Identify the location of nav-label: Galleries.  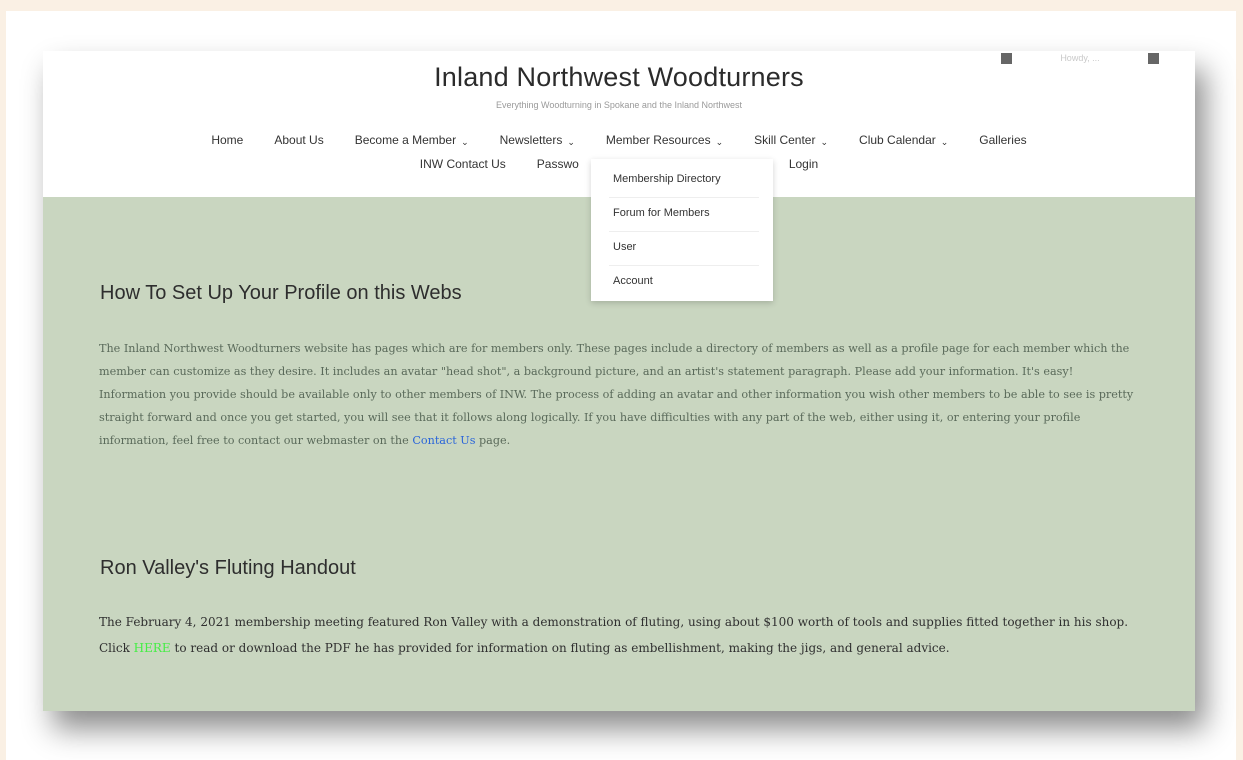
(1003, 140).